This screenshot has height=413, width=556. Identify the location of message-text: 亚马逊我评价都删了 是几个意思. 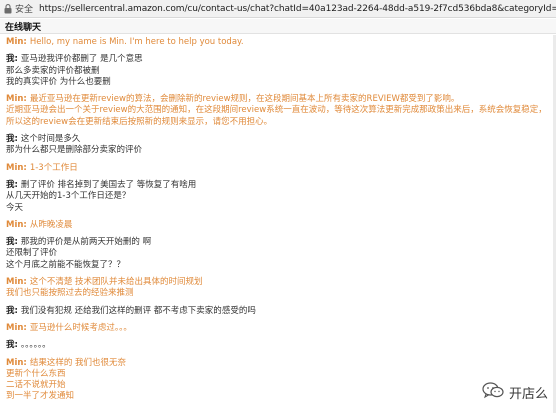
(81, 59).